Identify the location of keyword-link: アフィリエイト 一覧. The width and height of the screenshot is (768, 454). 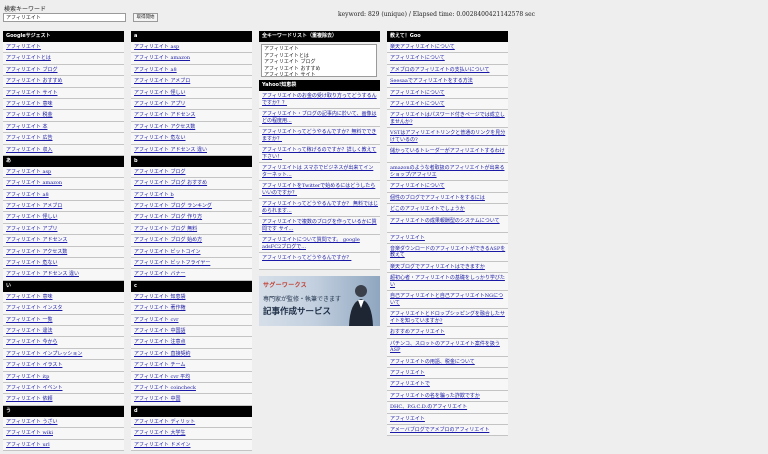
(29, 320).